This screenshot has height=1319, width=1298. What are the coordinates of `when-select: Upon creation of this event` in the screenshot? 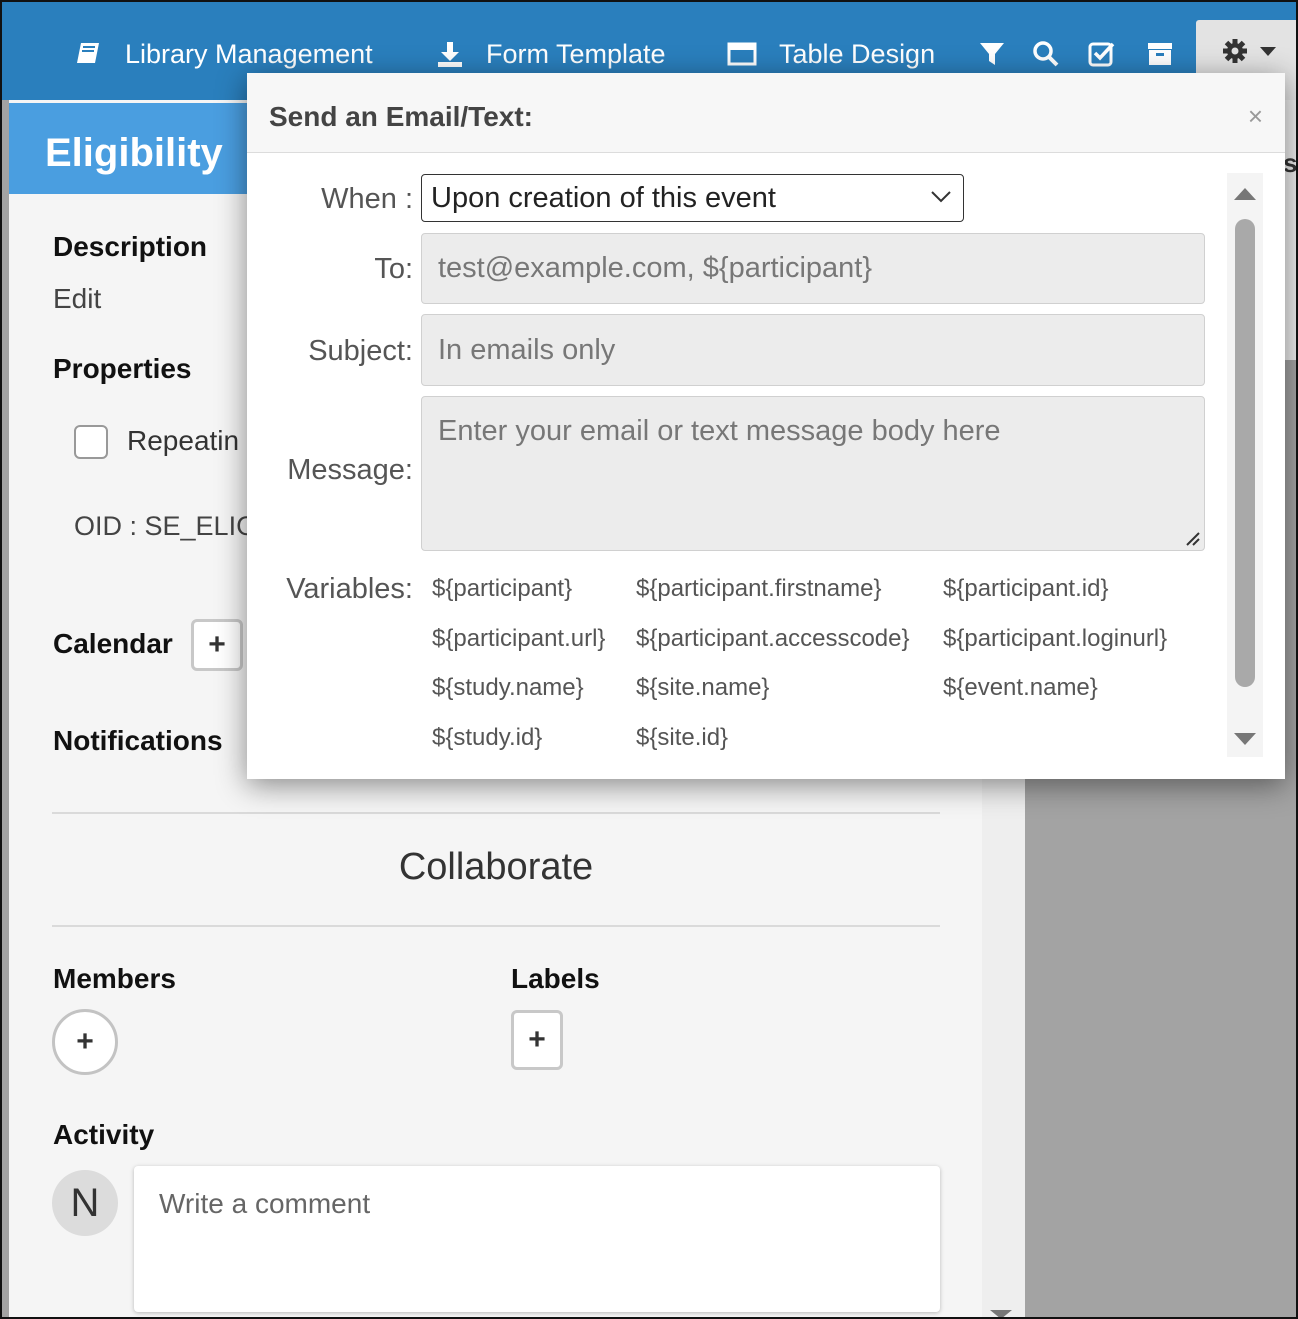 It's located at (692, 198).